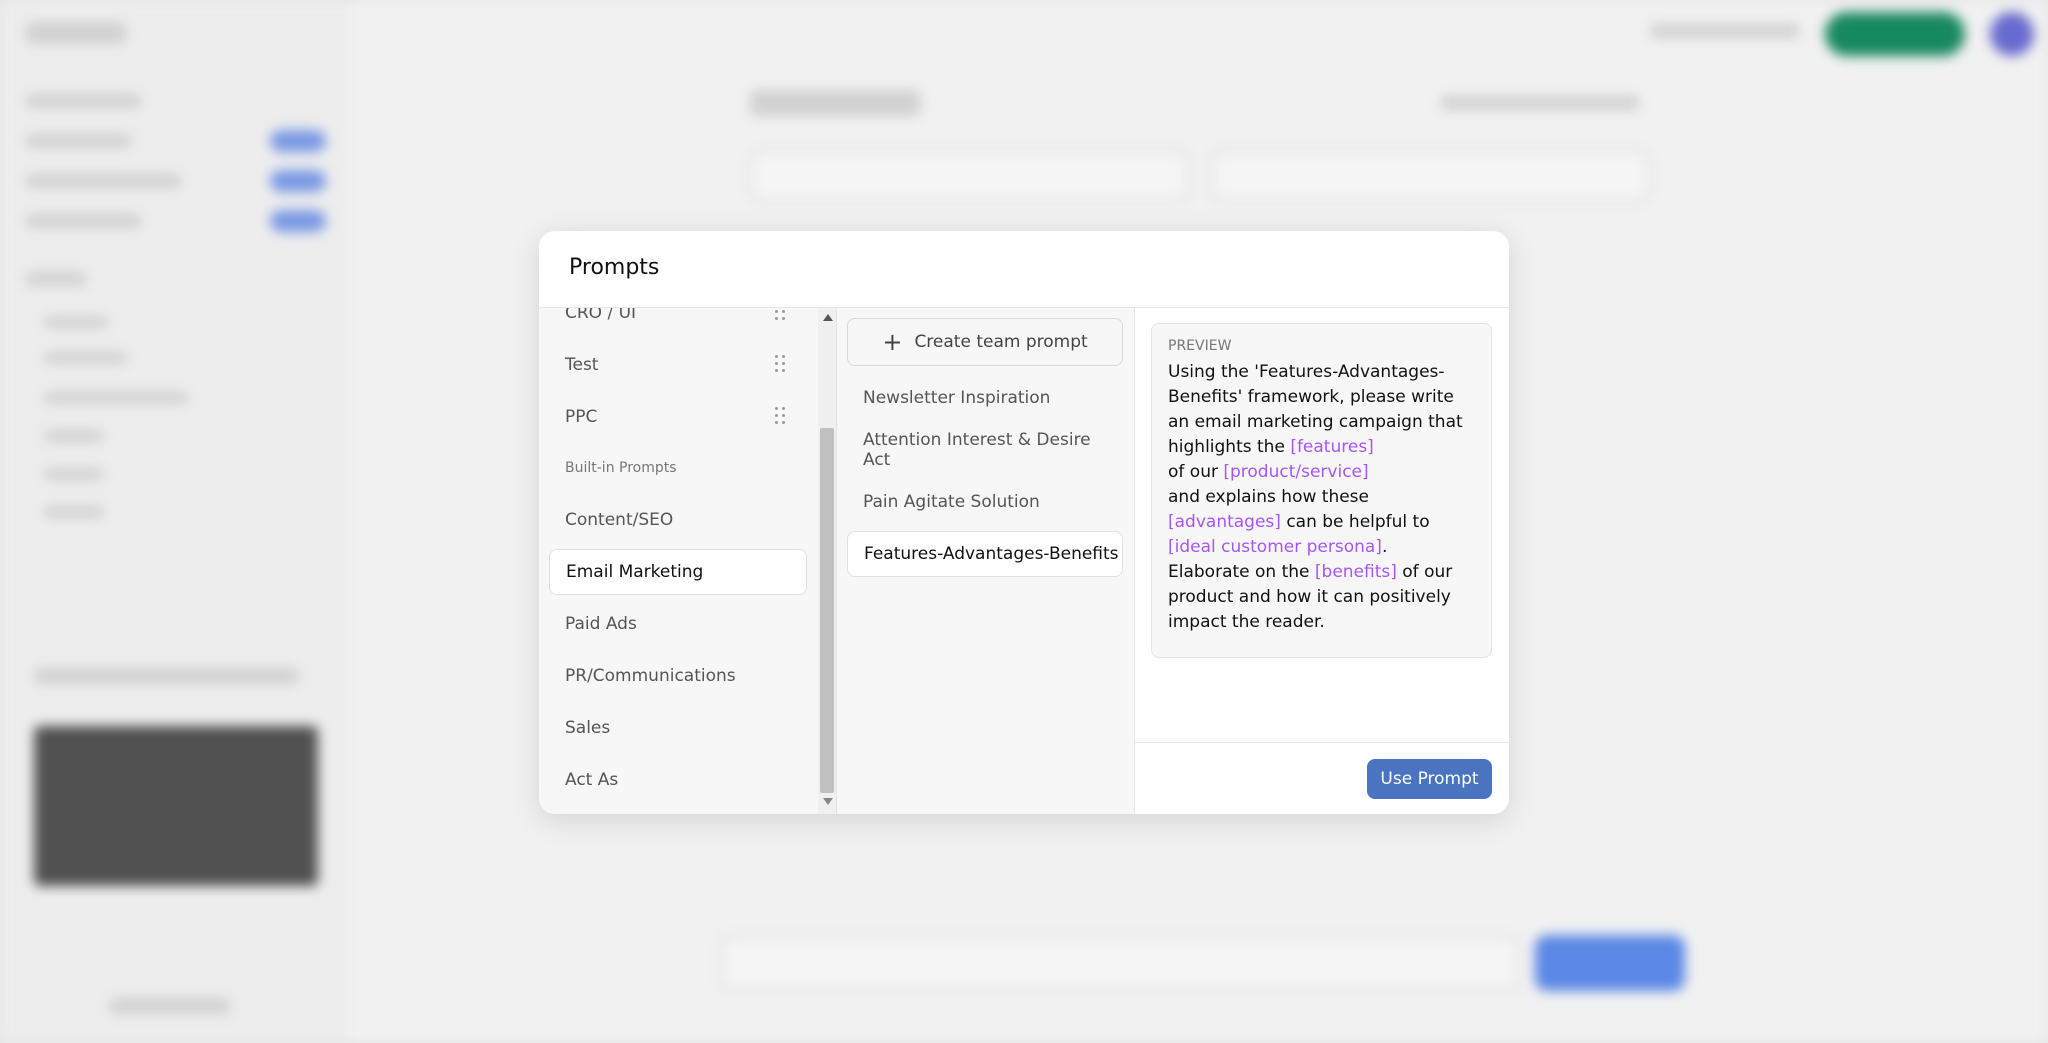  Describe the element at coordinates (991, 554) in the screenshot. I see `prompt-label: Features-Advantages-Benefits` at that location.